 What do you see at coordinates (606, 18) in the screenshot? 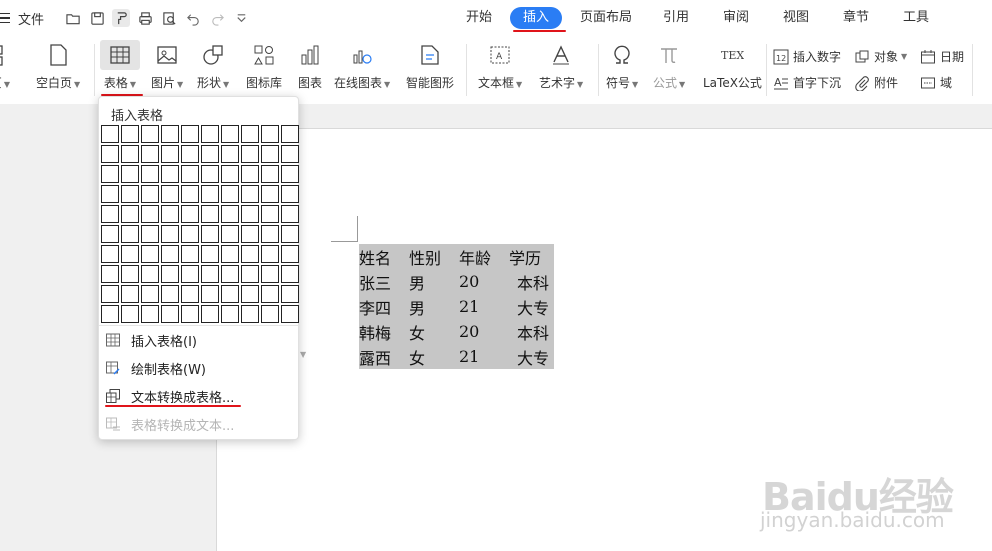
I see `tab-page-layout: 页面布局` at bounding box center [606, 18].